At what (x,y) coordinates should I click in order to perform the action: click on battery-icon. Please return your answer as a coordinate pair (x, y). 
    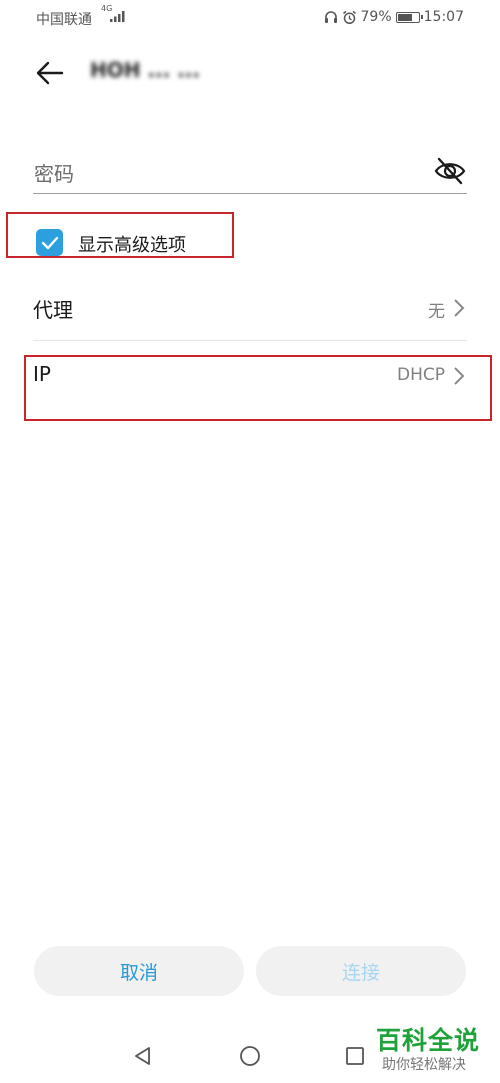
    Looking at the image, I should click on (409, 17).